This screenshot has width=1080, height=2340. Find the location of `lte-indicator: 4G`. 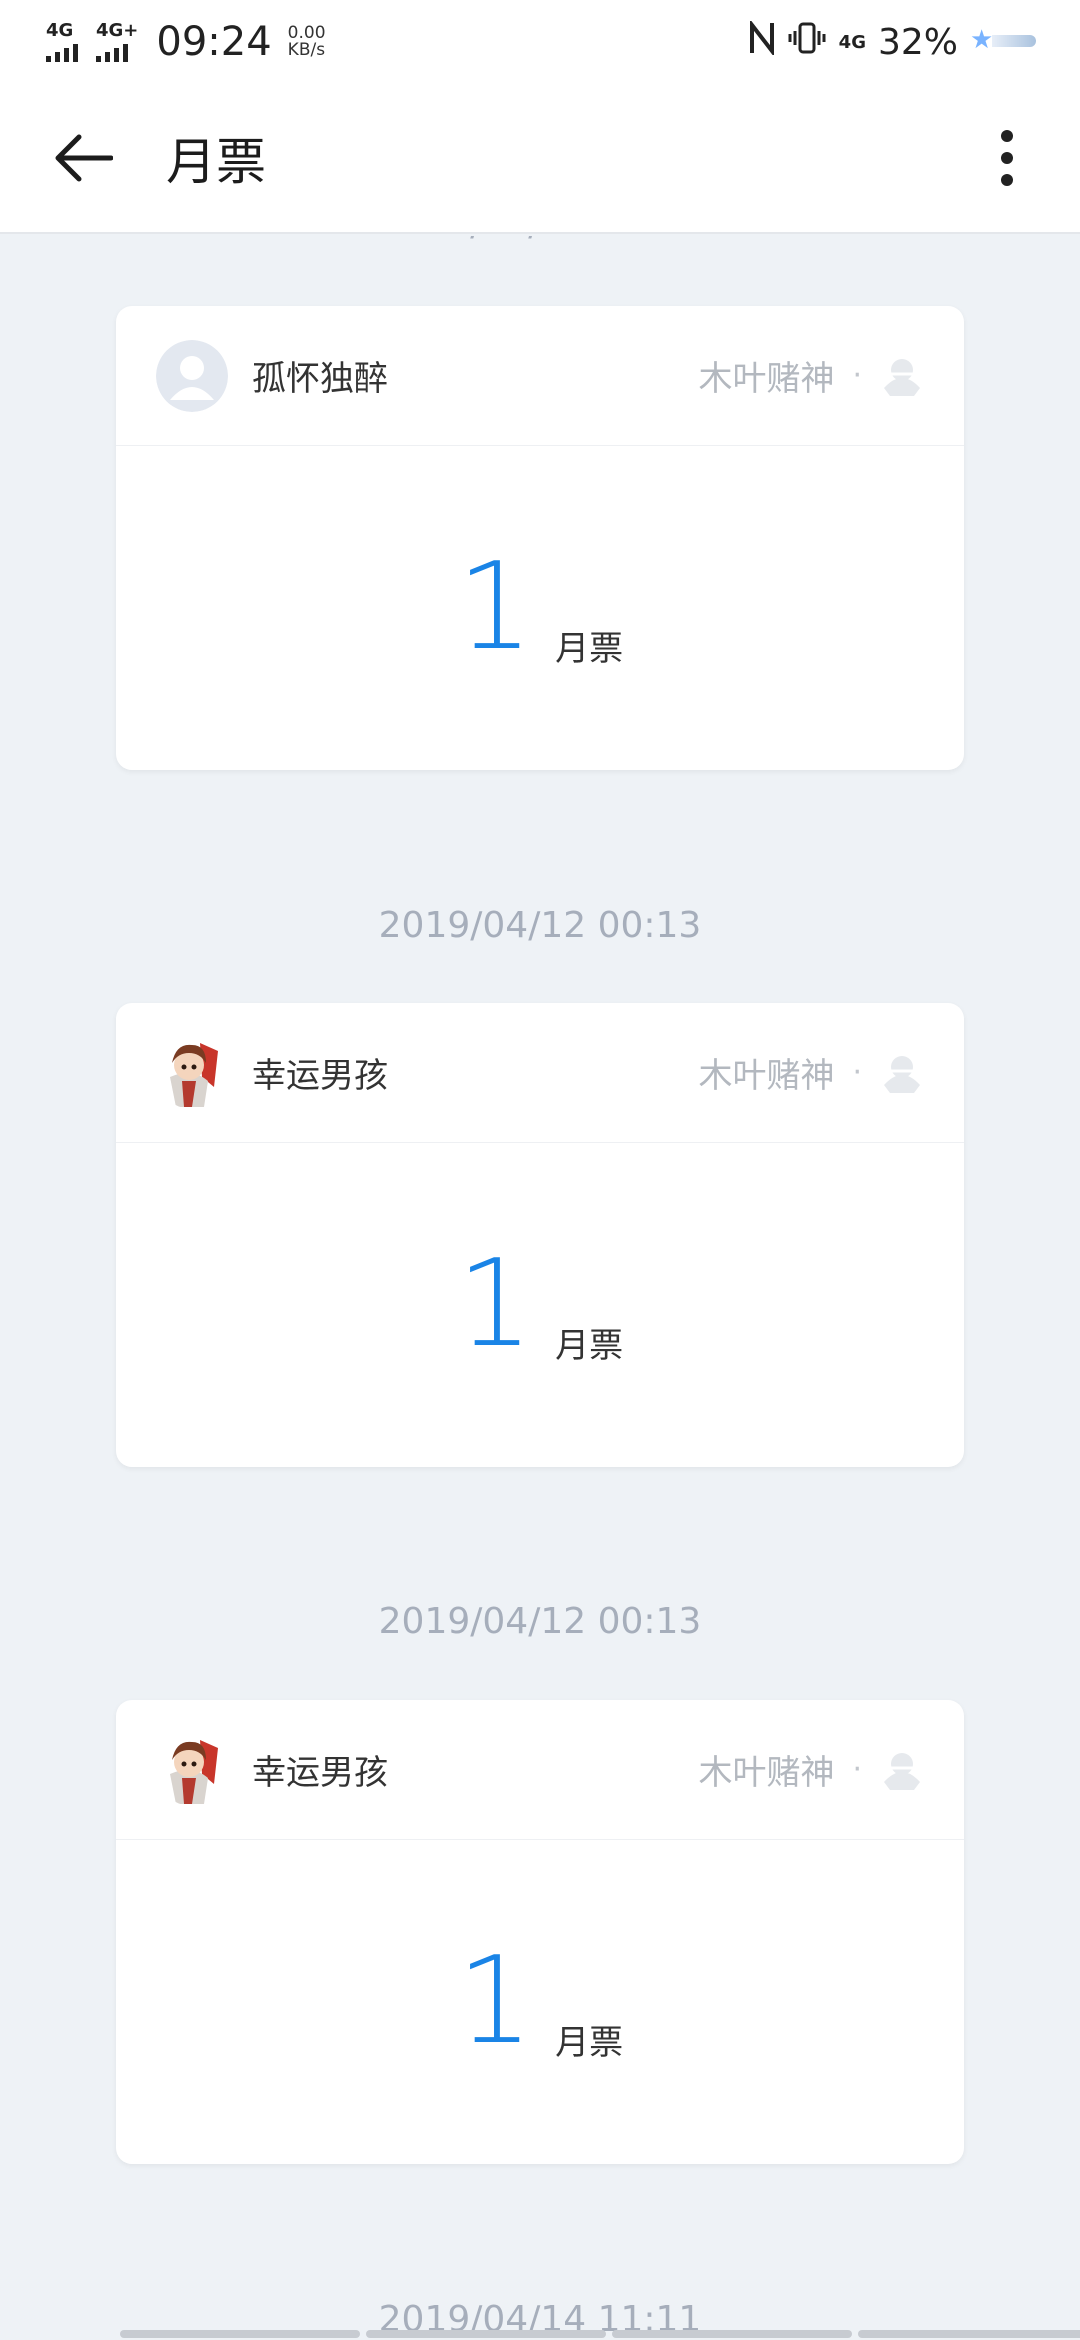

lte-indicator: 4G is located at coordinates (852, 42).